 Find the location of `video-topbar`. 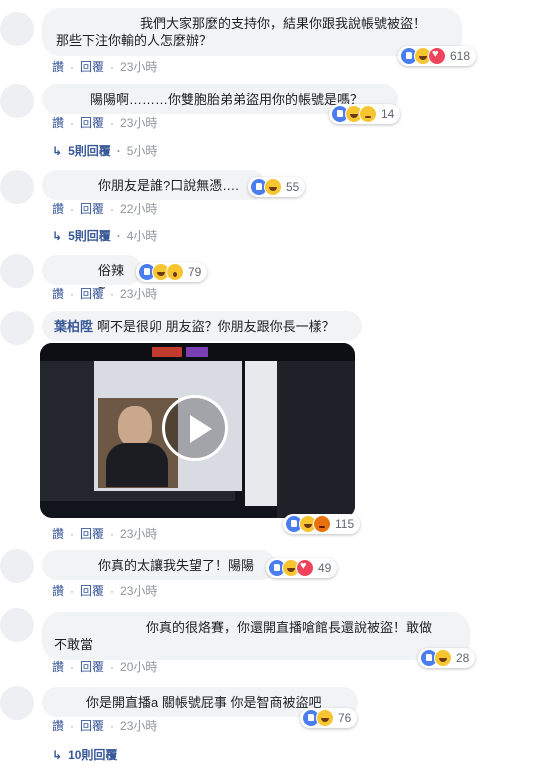

video-topbar is located at coordinates (197, 352).